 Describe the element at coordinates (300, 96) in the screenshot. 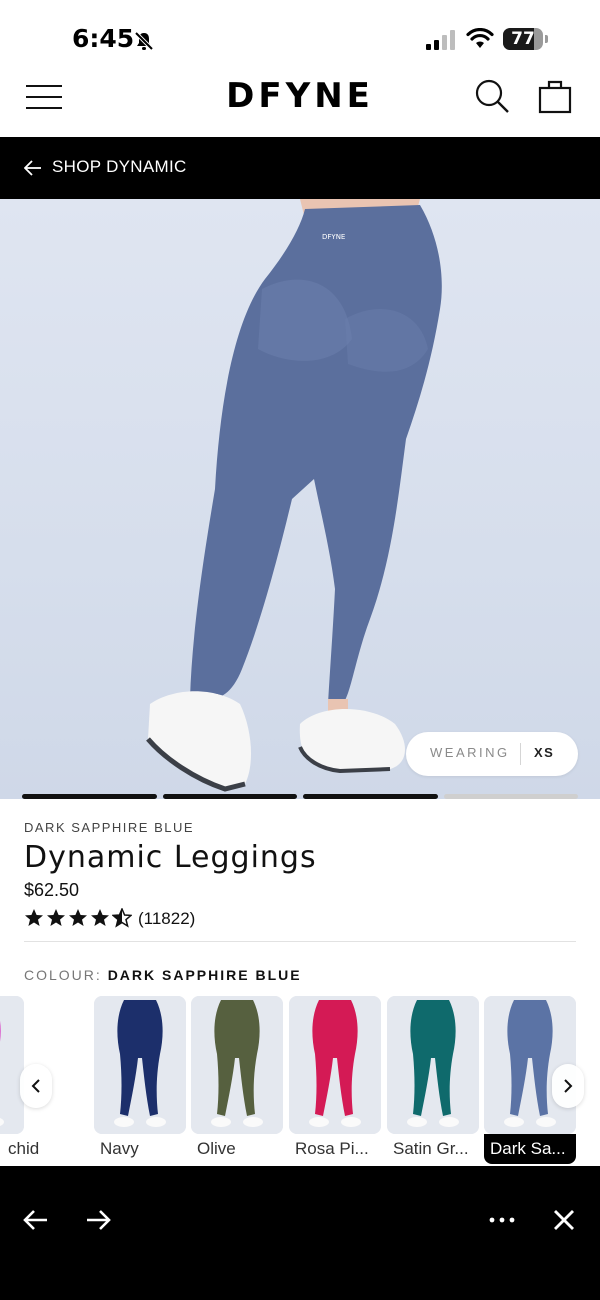

I see `brand-logo: DFYNE` at that location.